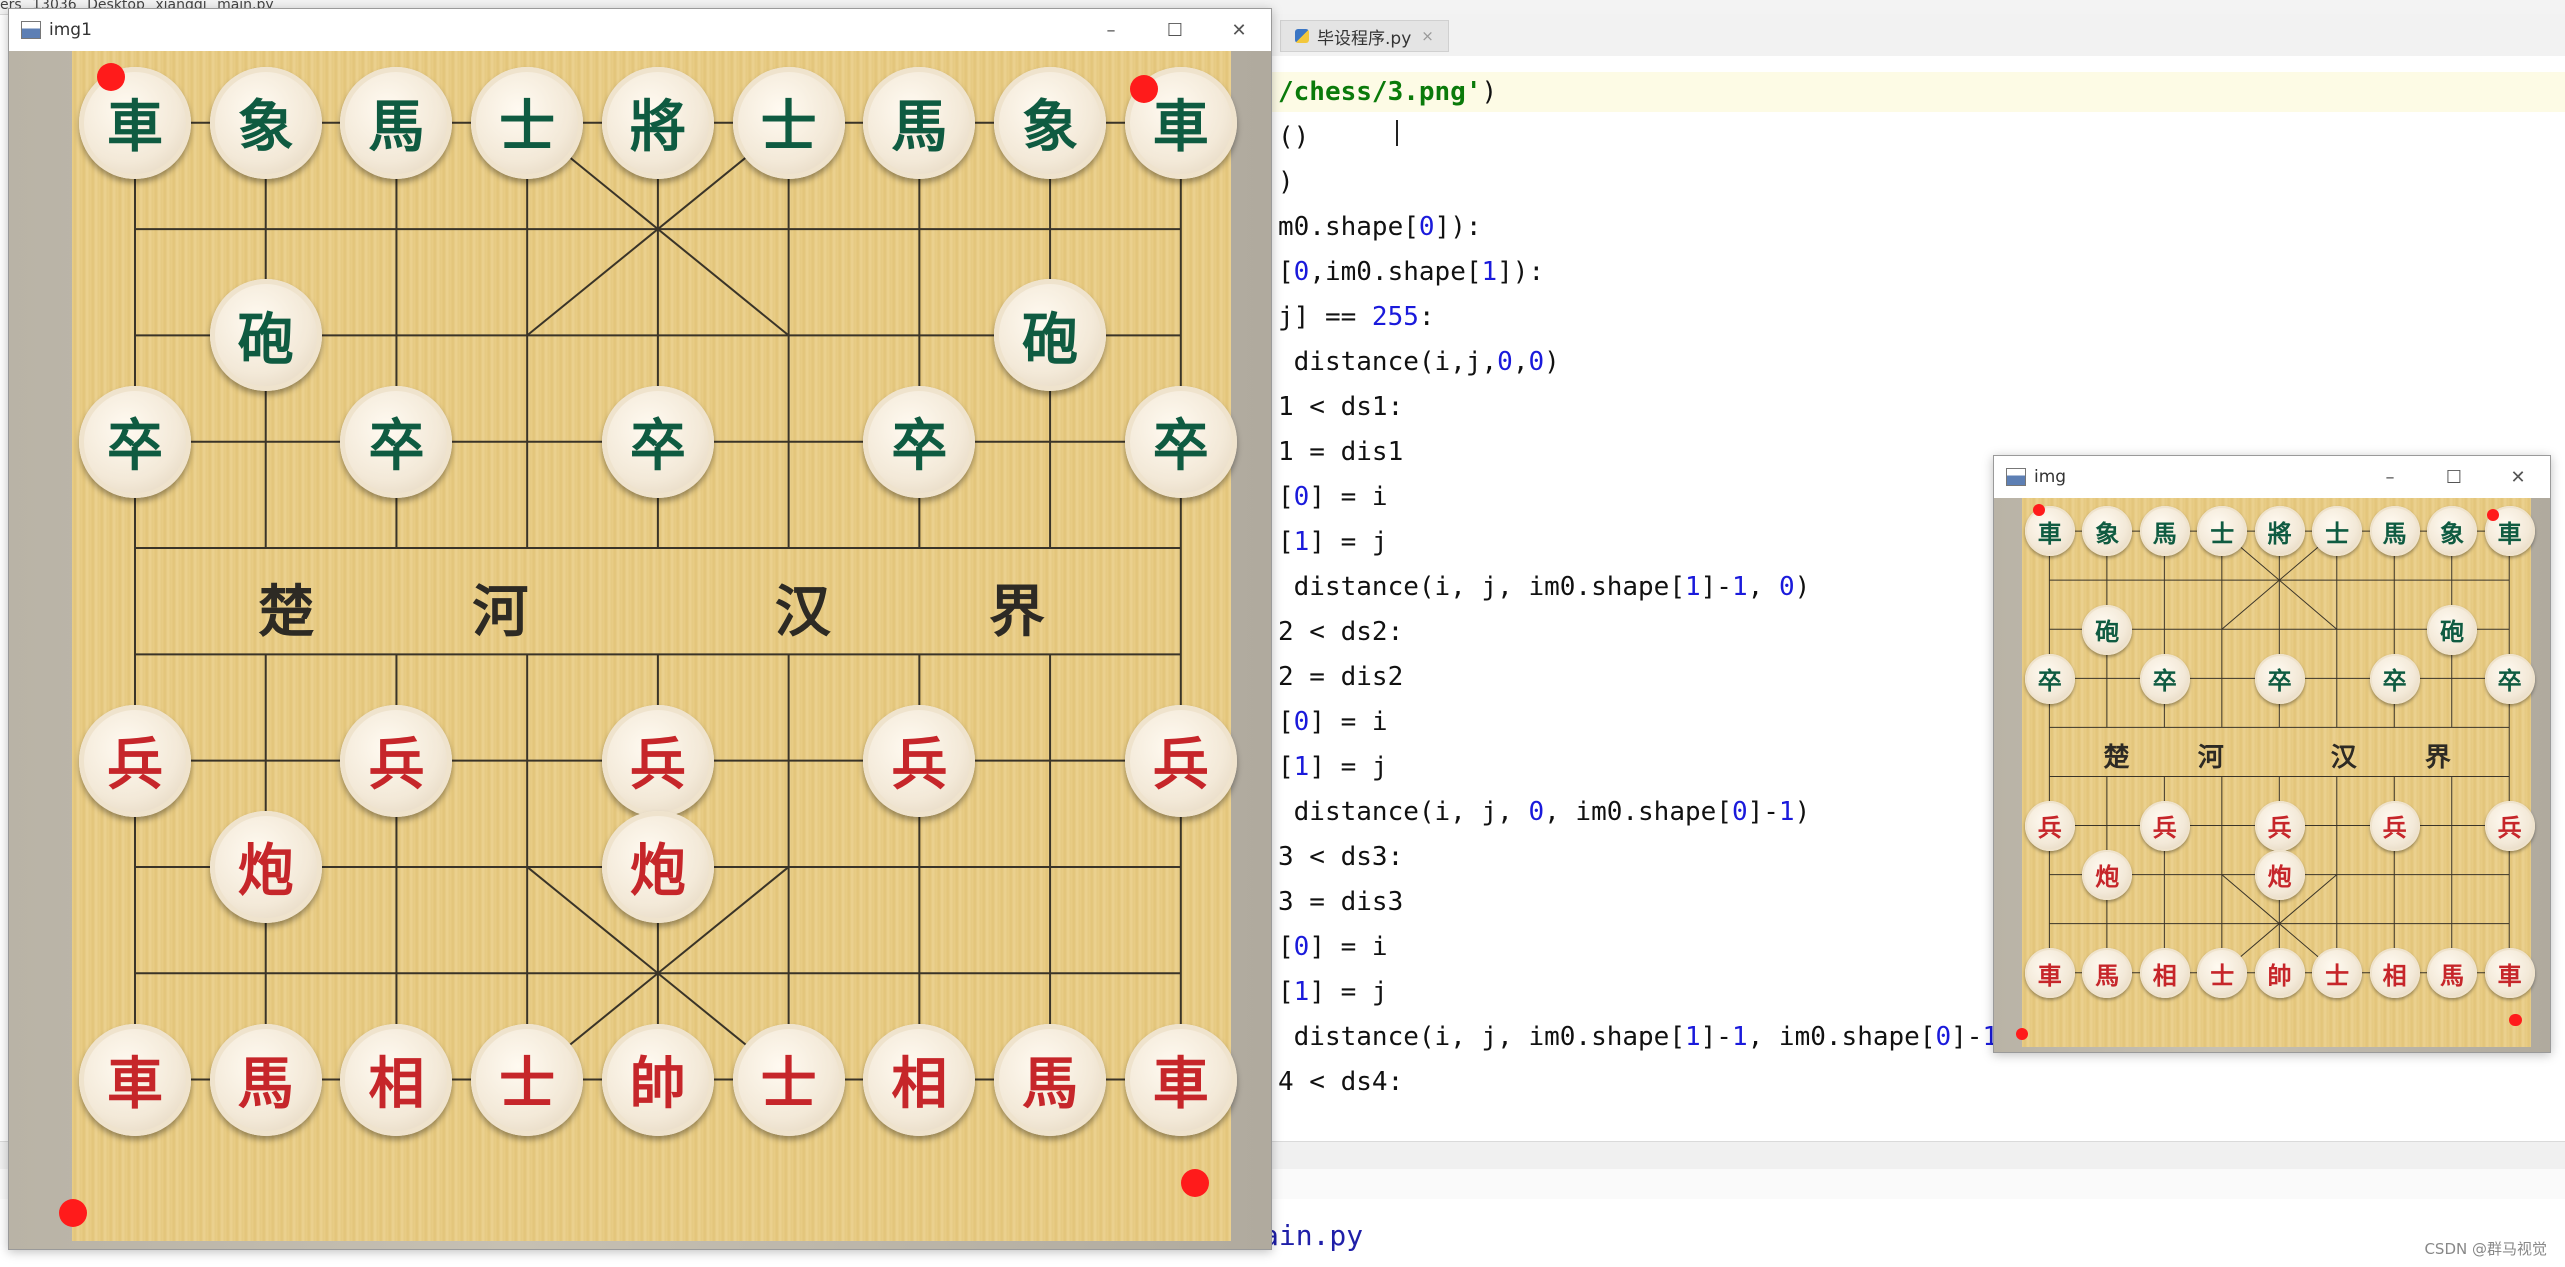 The width and height of the screenshot is (2565, 1267). I want to click on code-token: ]-, so click(1716, 587).